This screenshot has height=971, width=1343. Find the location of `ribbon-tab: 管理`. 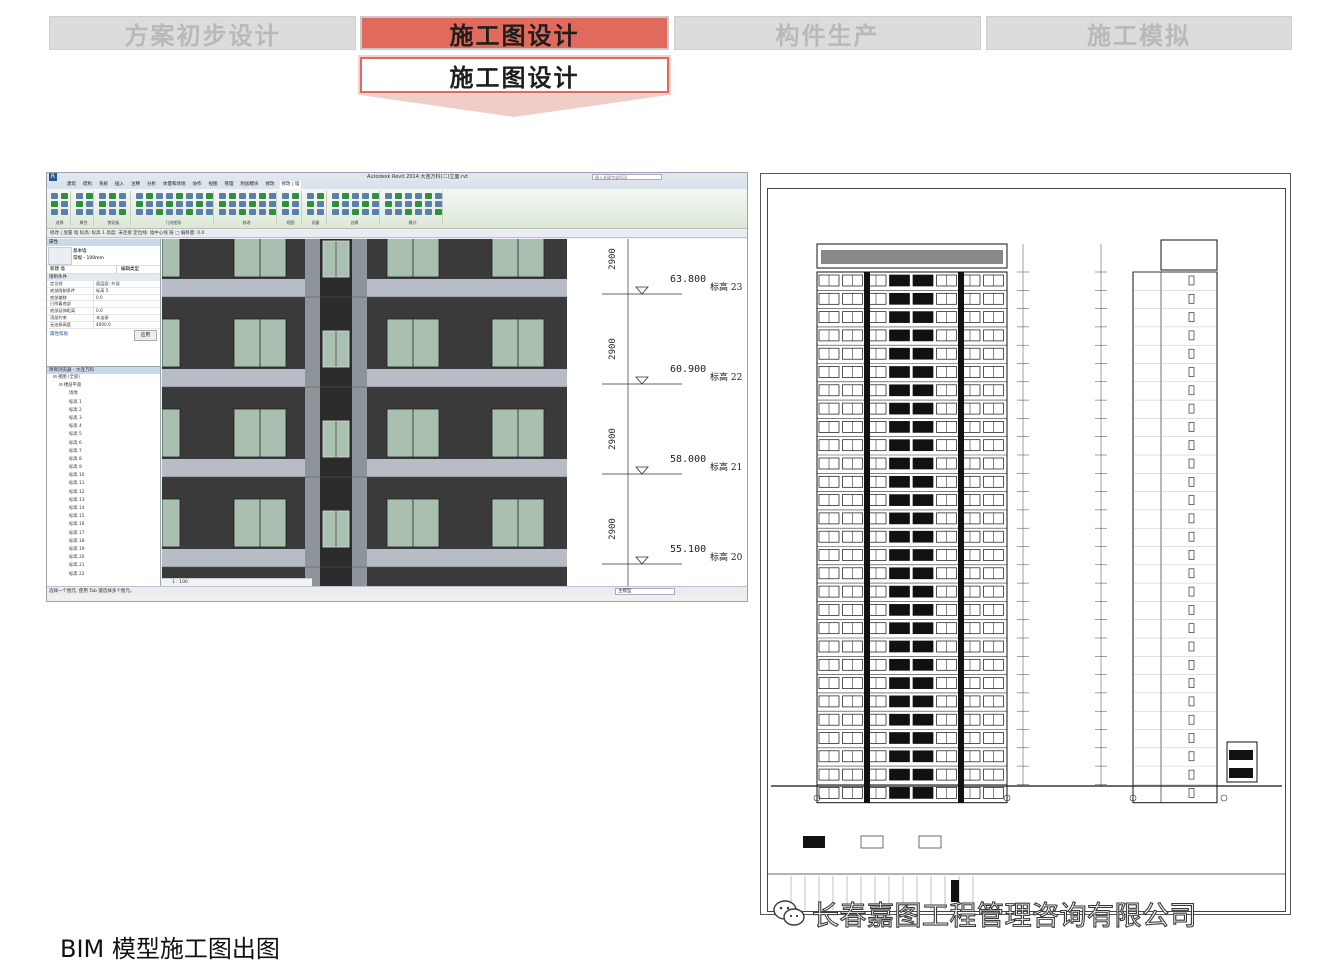

ribbon-tab: 管理 is located at coordinates (229, 185).